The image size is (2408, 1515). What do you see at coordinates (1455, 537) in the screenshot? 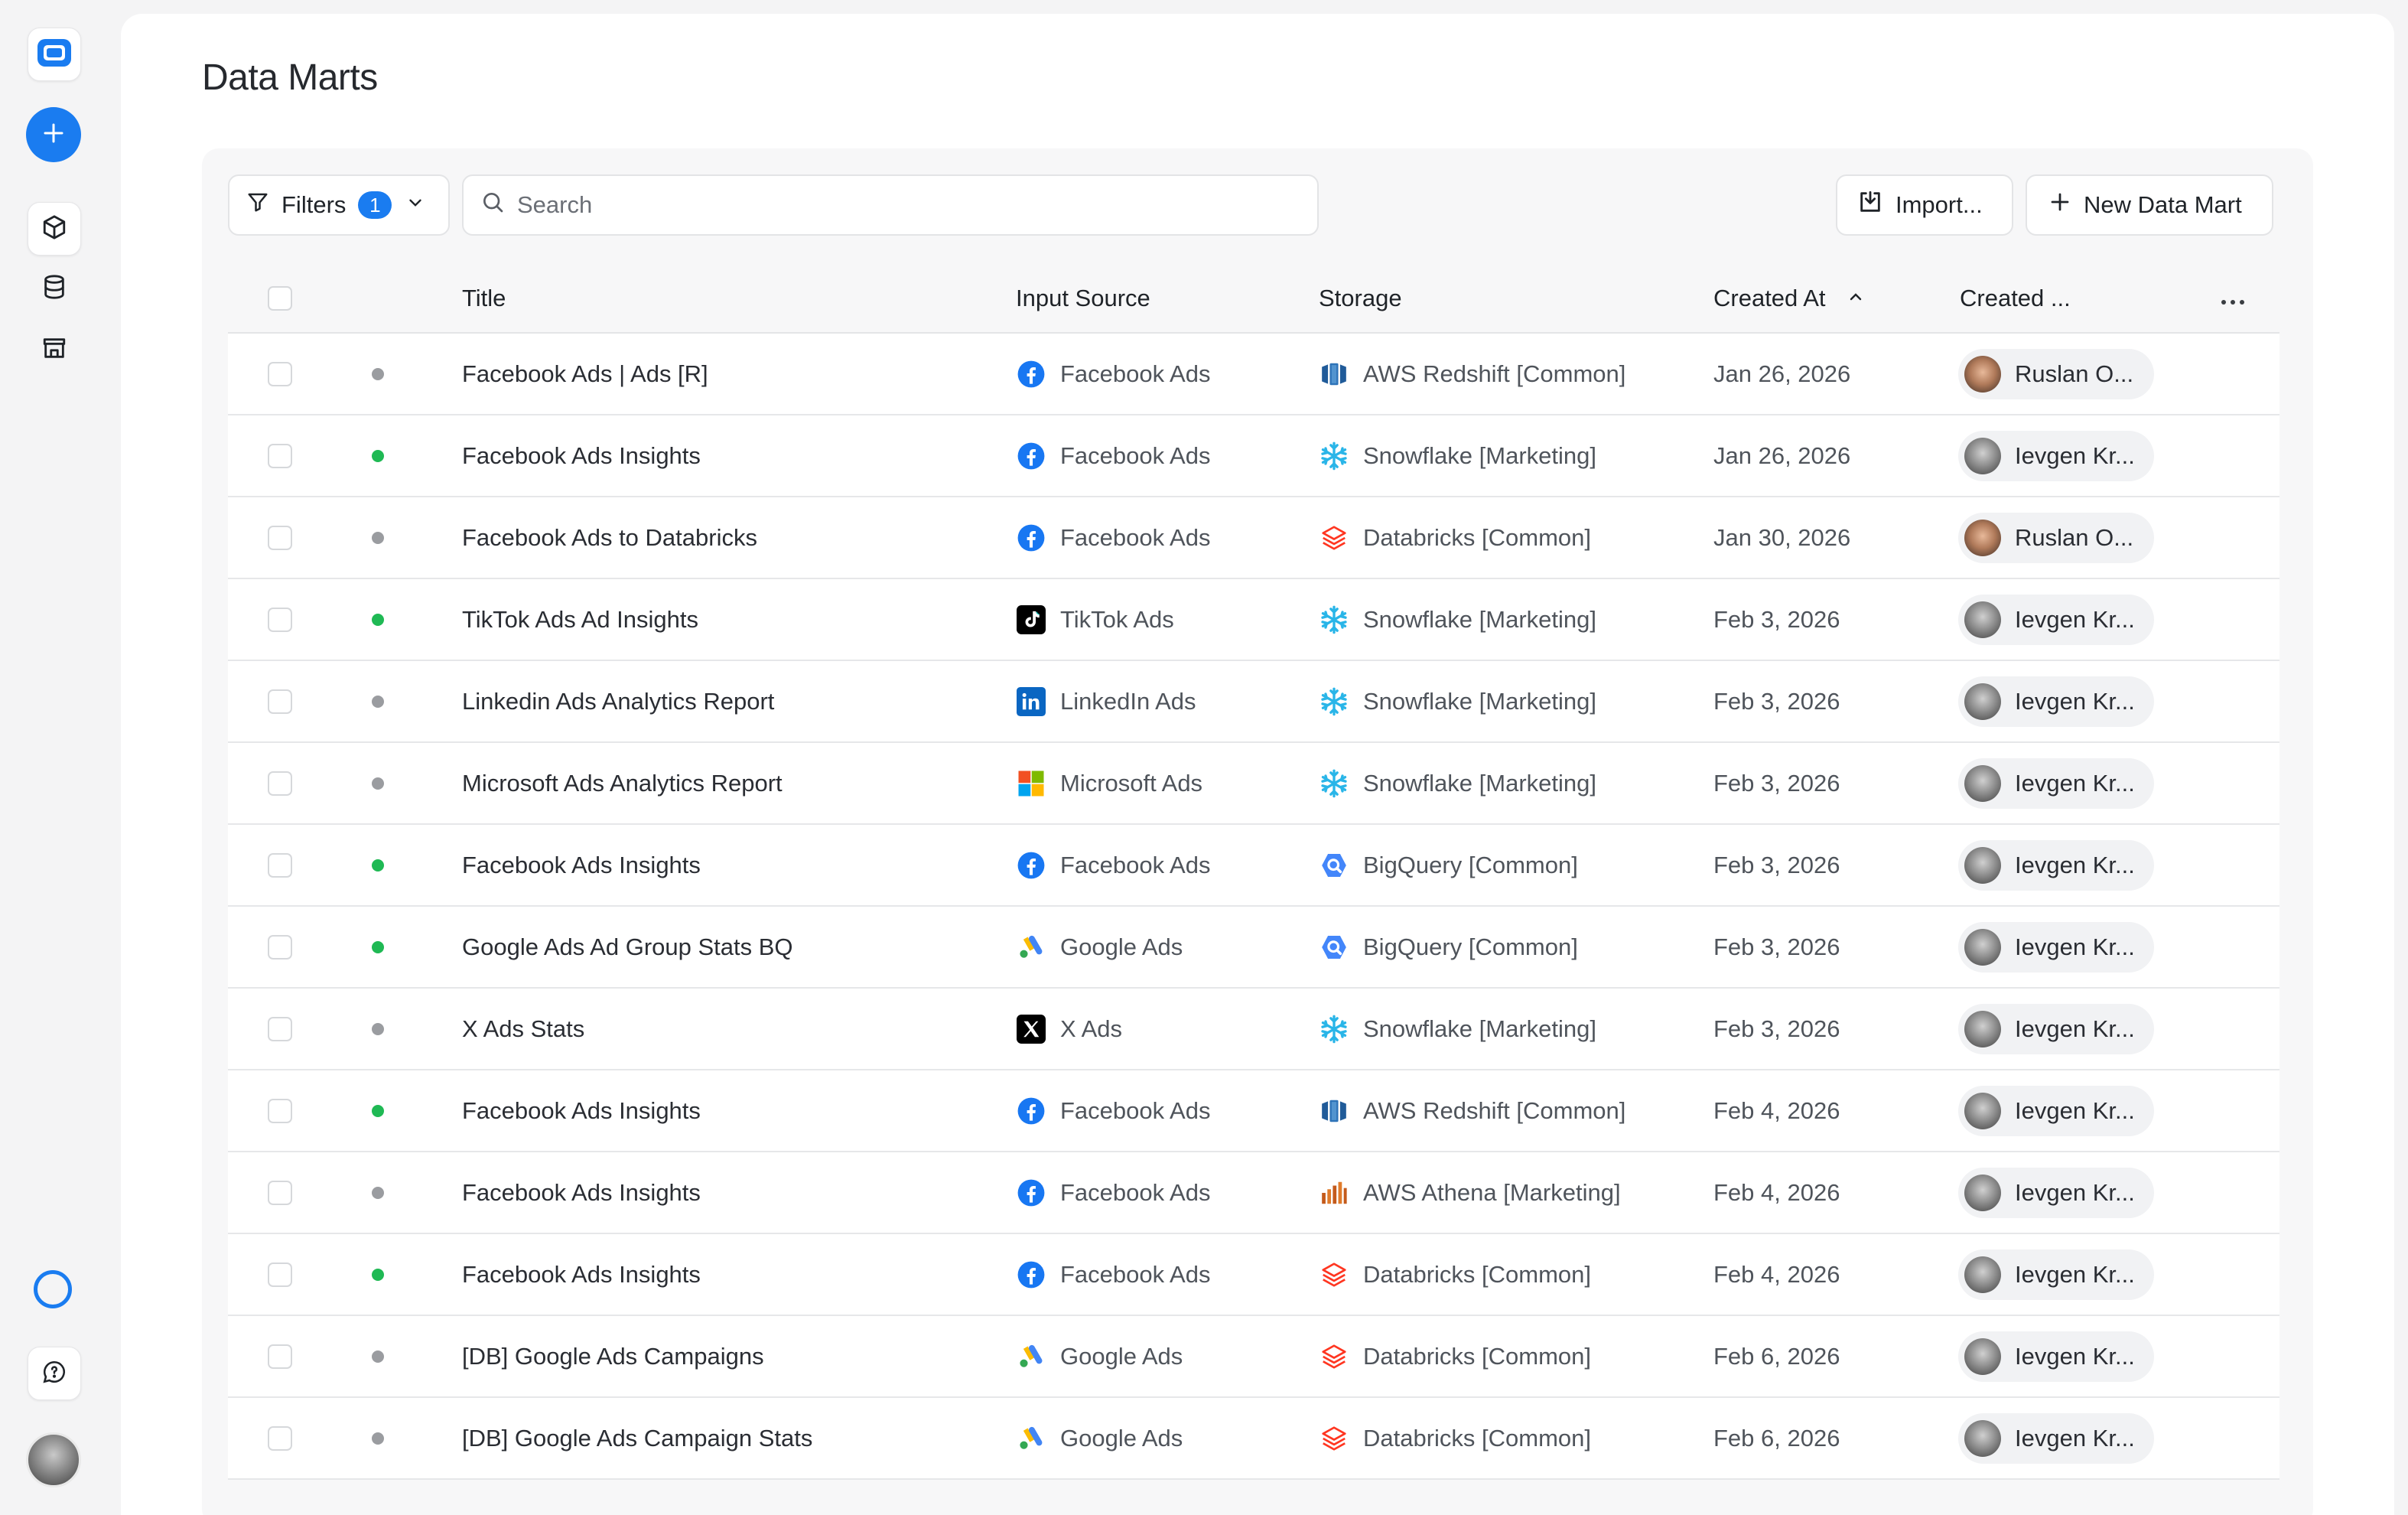
I see `row-storage: Databricks [Common]` at bounding box center [1455, 537].